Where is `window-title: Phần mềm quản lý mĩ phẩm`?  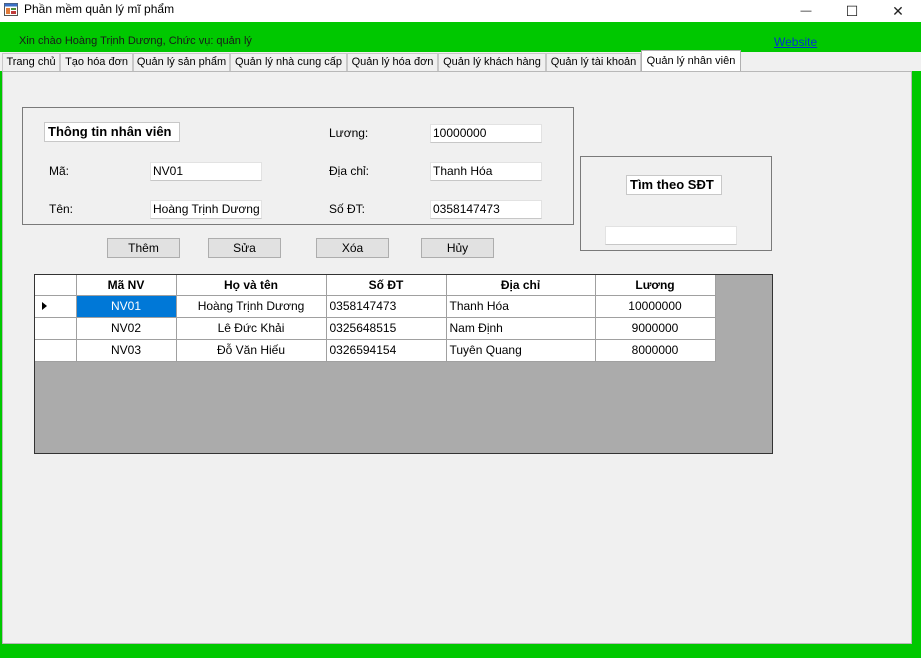 window-title: Phần mềm quản lý mĩ phẩm is located at coordinates (99, 9).